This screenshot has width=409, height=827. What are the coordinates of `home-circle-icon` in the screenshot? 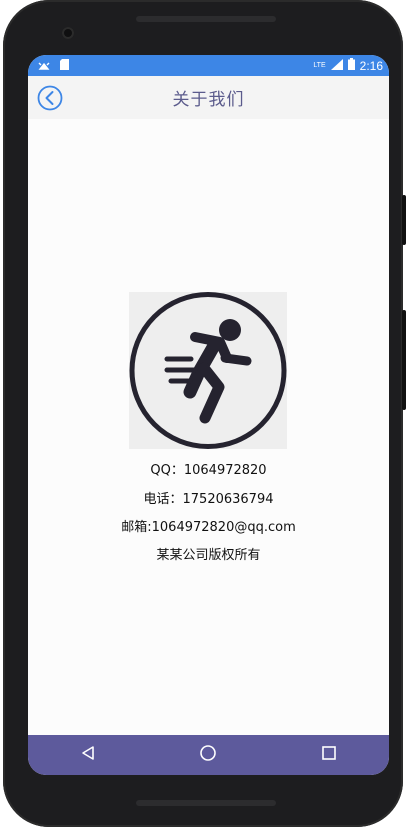 It's located at (208, 755).